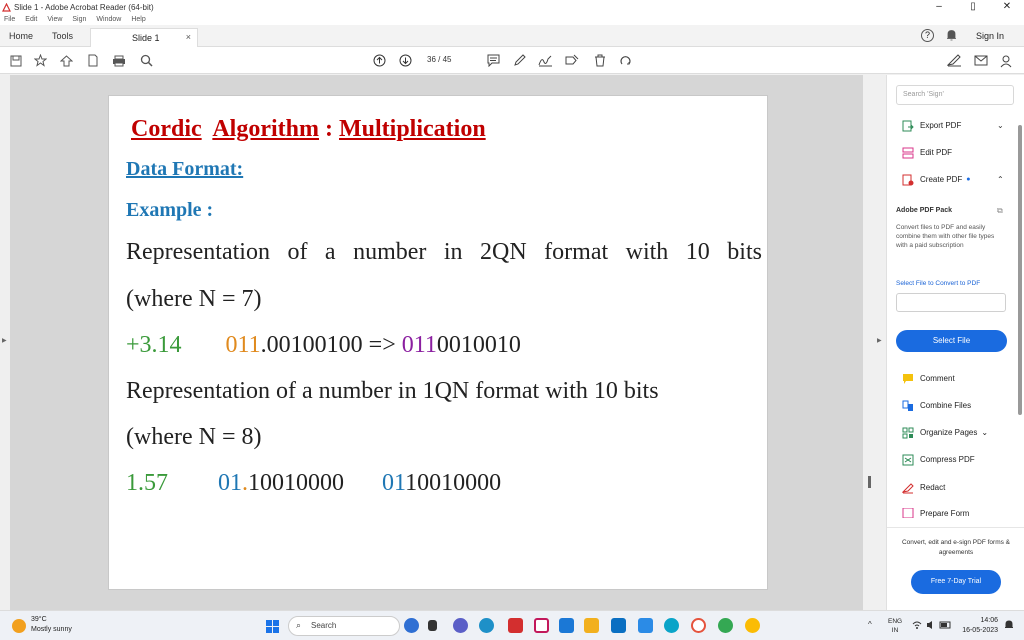  What do you see at coordinates (933, 487) in the screenshot?
I see `redact-label: Redact` at bounding box center [933, 487].